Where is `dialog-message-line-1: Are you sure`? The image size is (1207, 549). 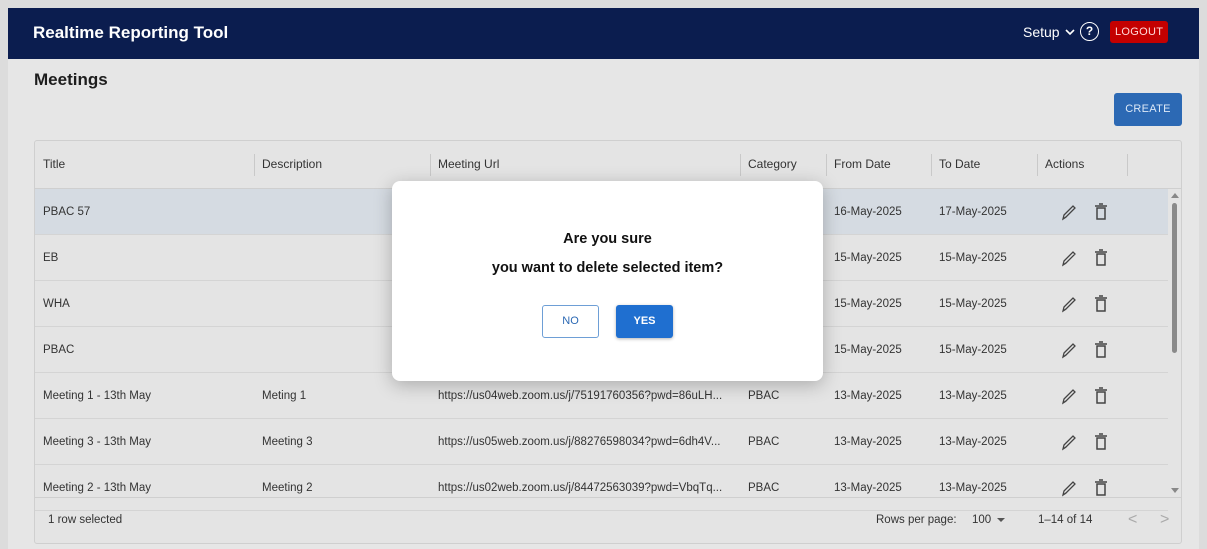
dialog-message-line-1: Are you sure is located at coordinates (607, 239).